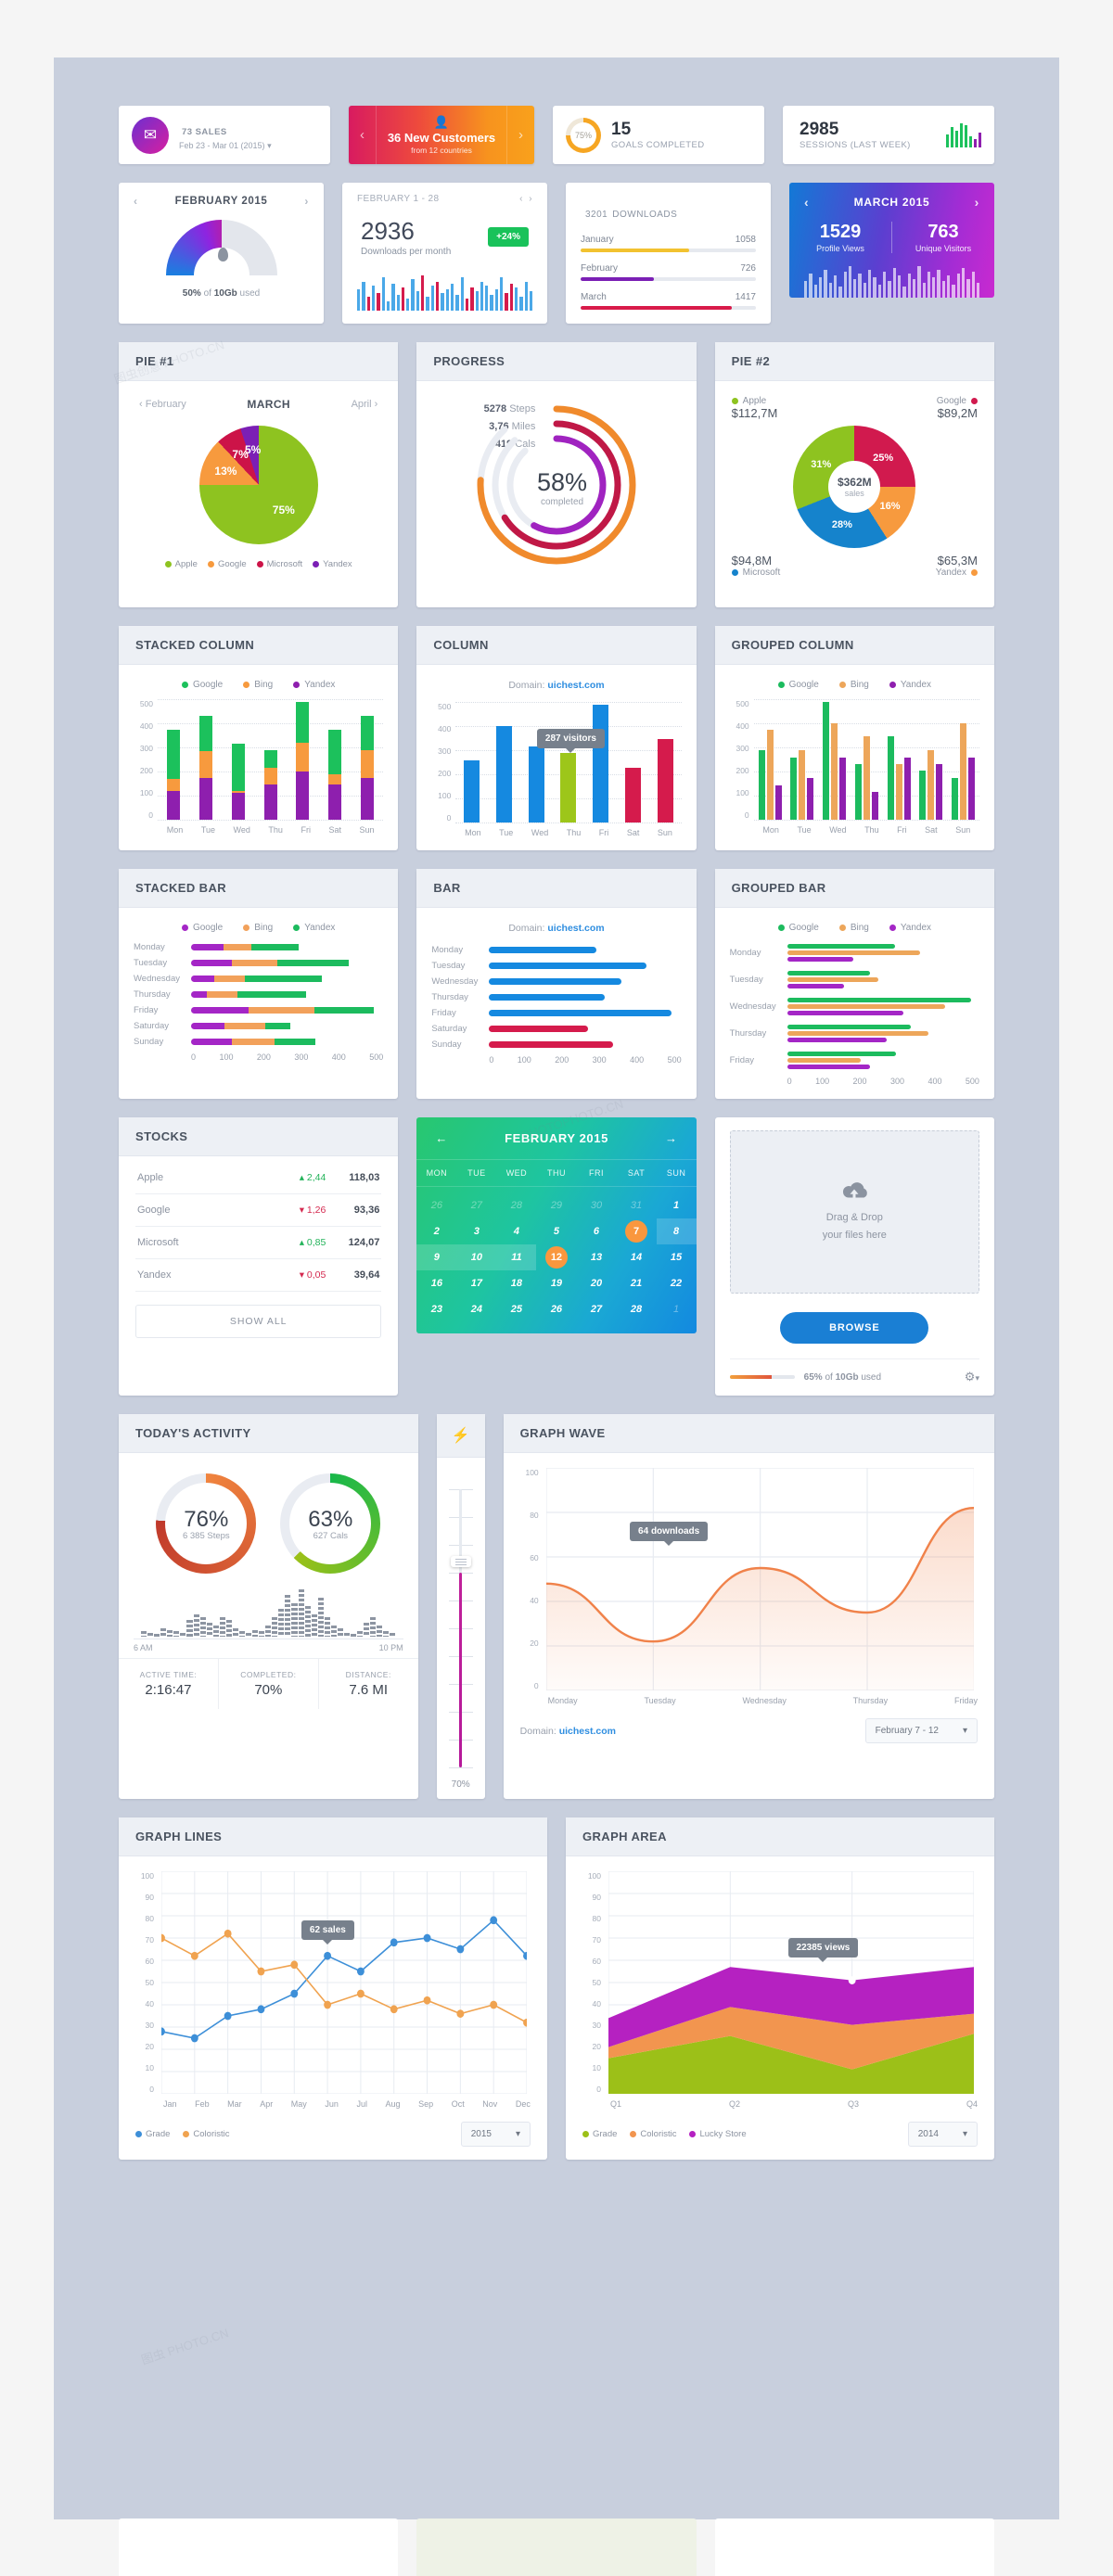 This screenshot has width=1113, height=2576. What do you see at coordinates (556, 1231) in the screenshot?
I see `calendar-day: 5` at bounding box center [556, 1231].